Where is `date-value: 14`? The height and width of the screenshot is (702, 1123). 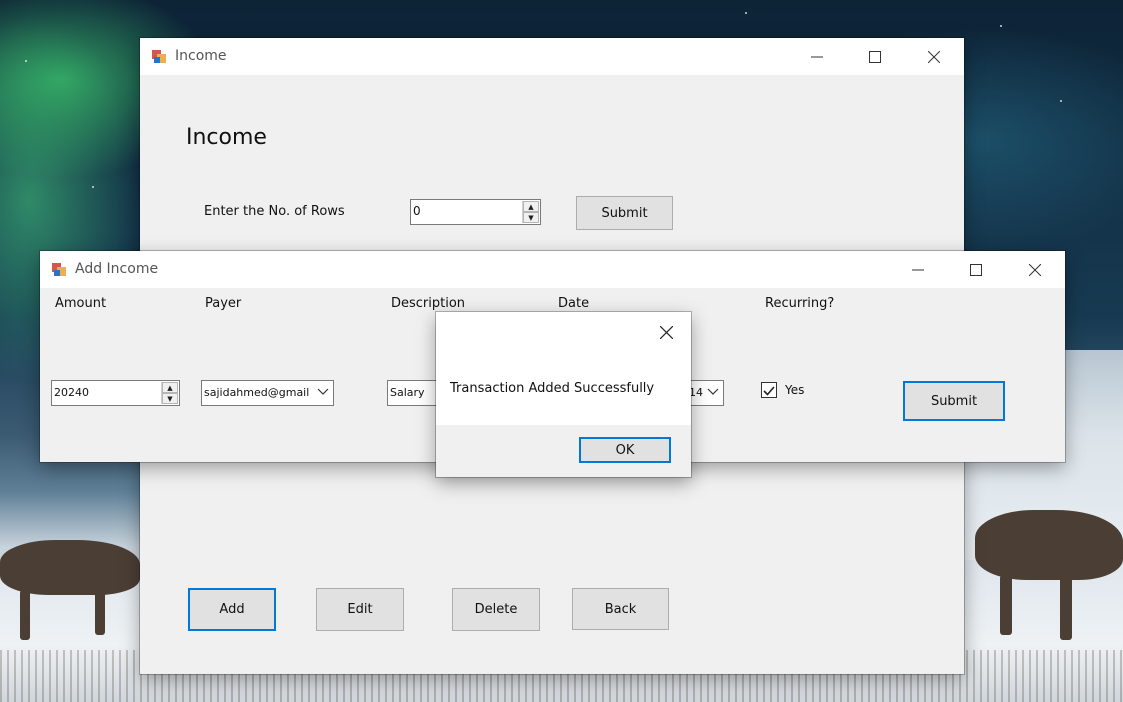
date-value: 14 is located at coordinates (696, 392).